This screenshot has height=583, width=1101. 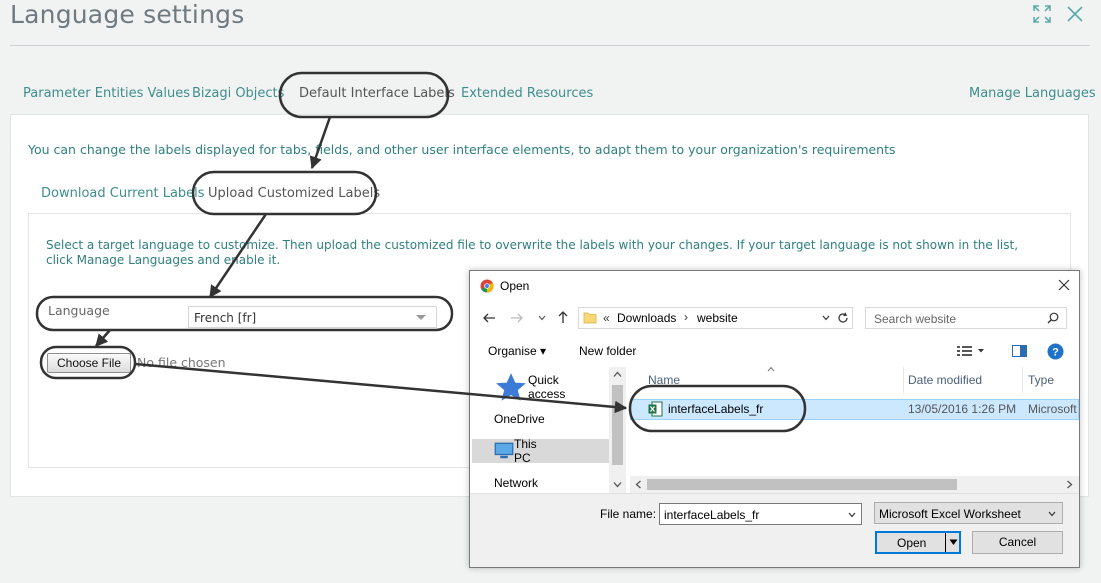 I want to click on file-type-select: Microsoft Excel Worksheet, so click(x=968, y=513).